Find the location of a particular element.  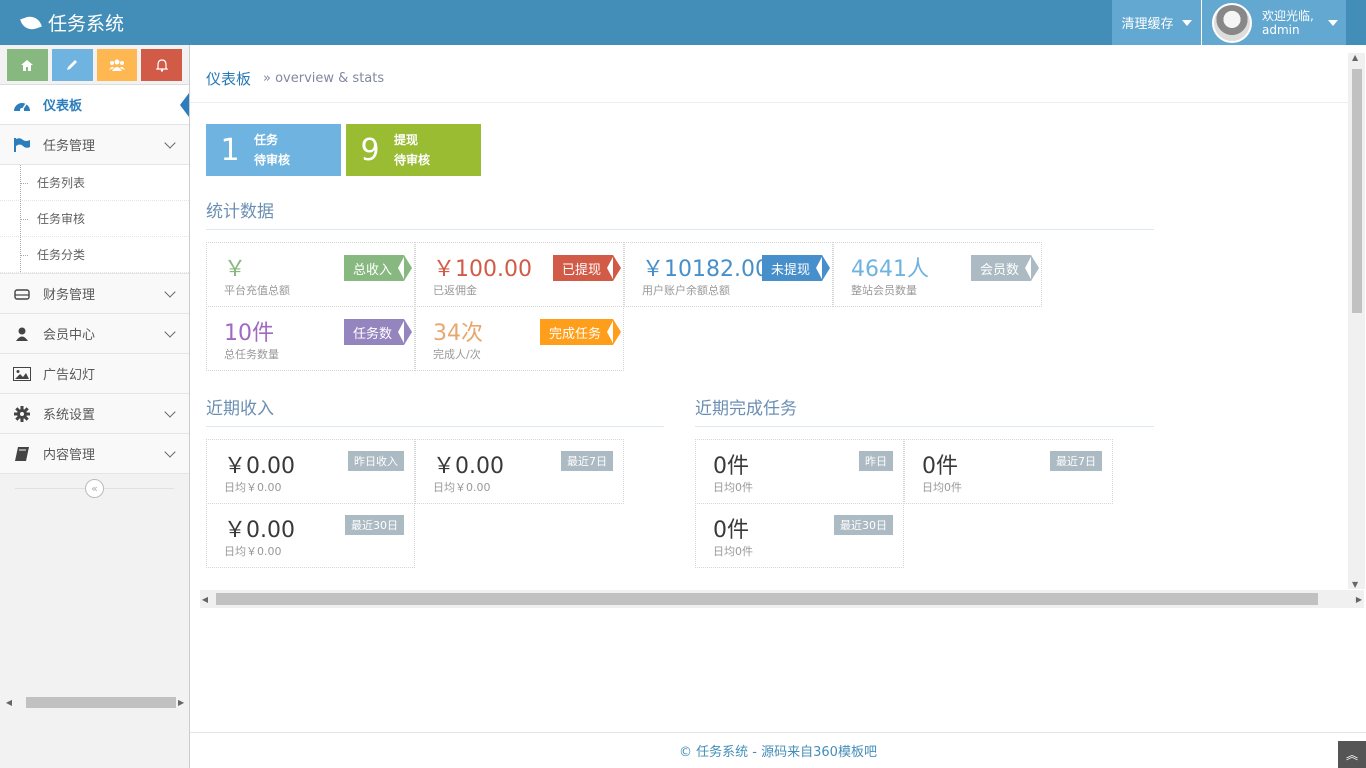

double-chevron-up-icon: ︽ is located at coordinates (1351, 755).